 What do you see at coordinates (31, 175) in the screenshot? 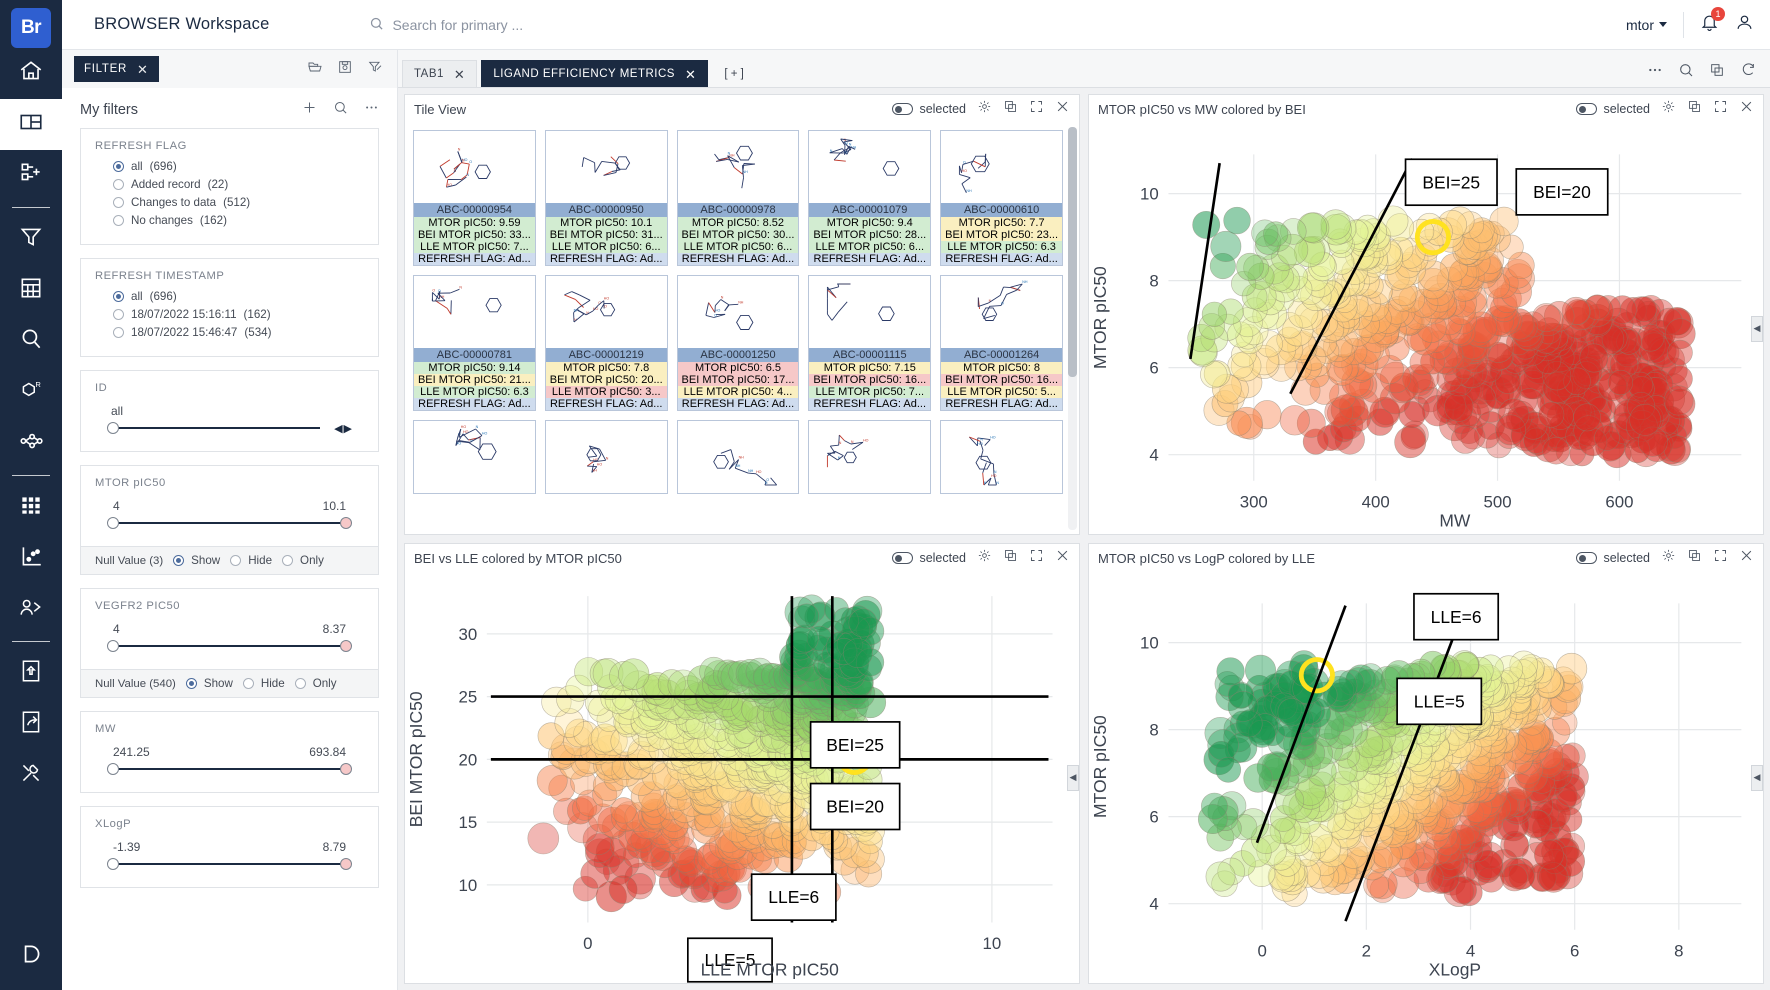
I see `sidebar-item-add` at bounding box center [31, 175].